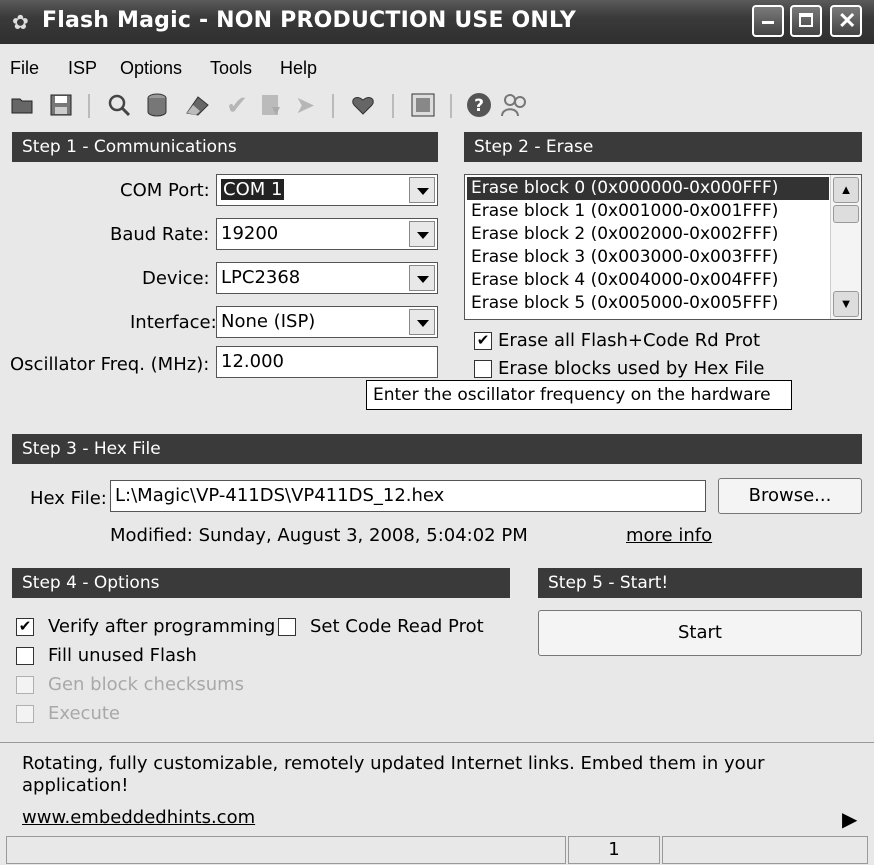  Describe the element at coordinates (160, 234) in the screenshot. I see `baud-rate-label: Baud Rate:` at that location.